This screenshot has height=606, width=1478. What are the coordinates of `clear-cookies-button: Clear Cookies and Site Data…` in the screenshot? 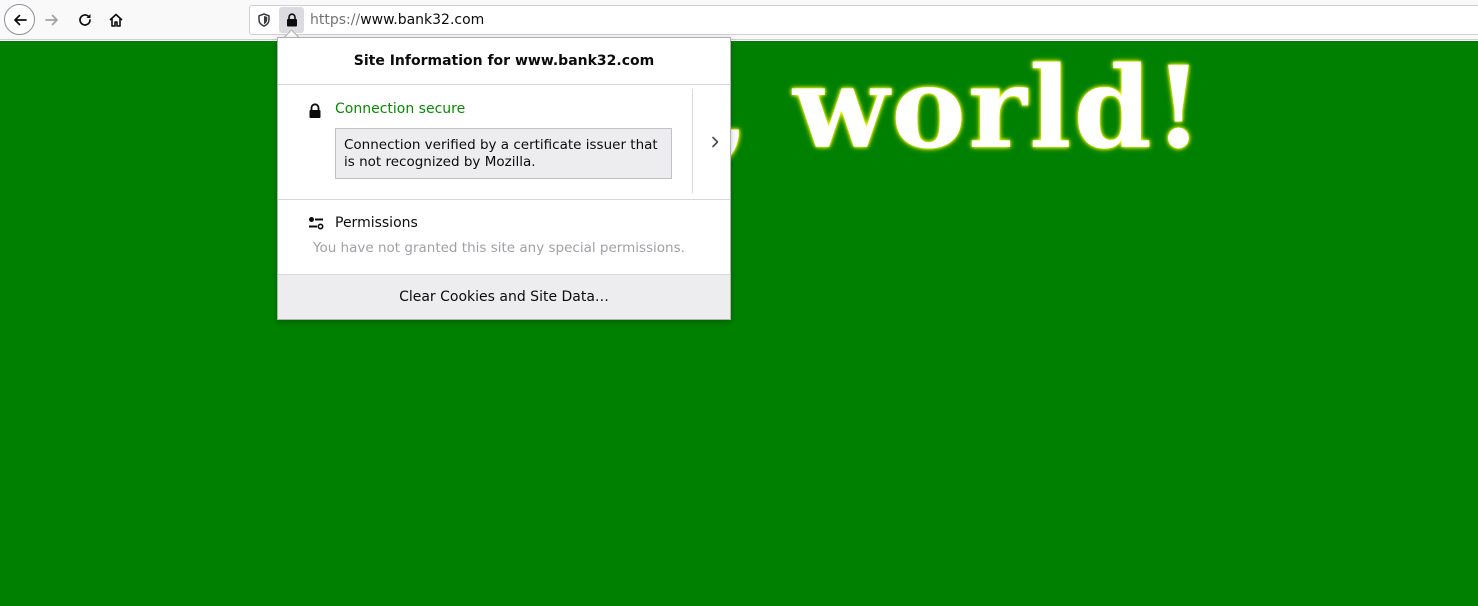 It's located at (504, 297).